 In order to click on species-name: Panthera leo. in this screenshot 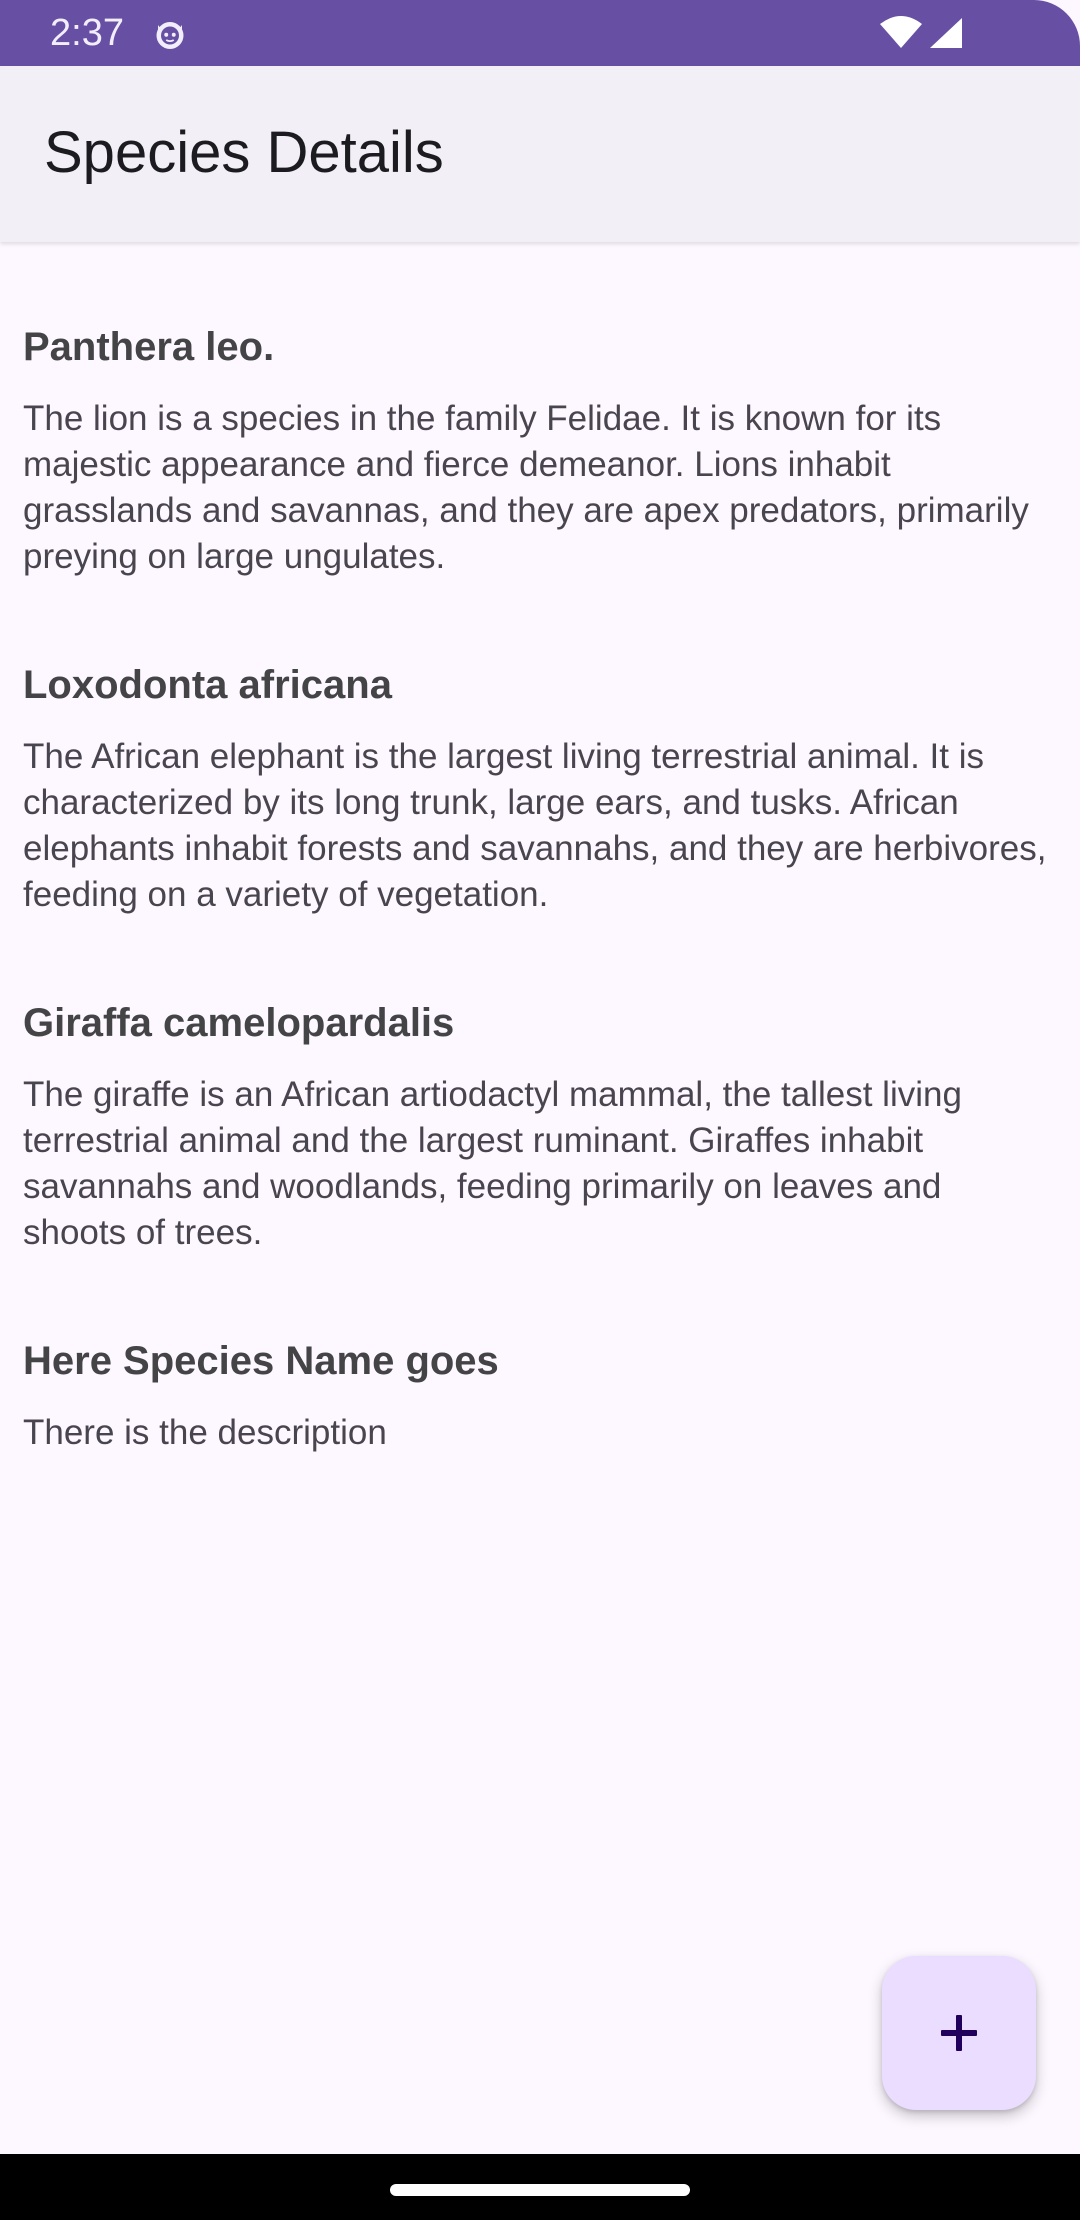, I will do `click(149, 347)`.